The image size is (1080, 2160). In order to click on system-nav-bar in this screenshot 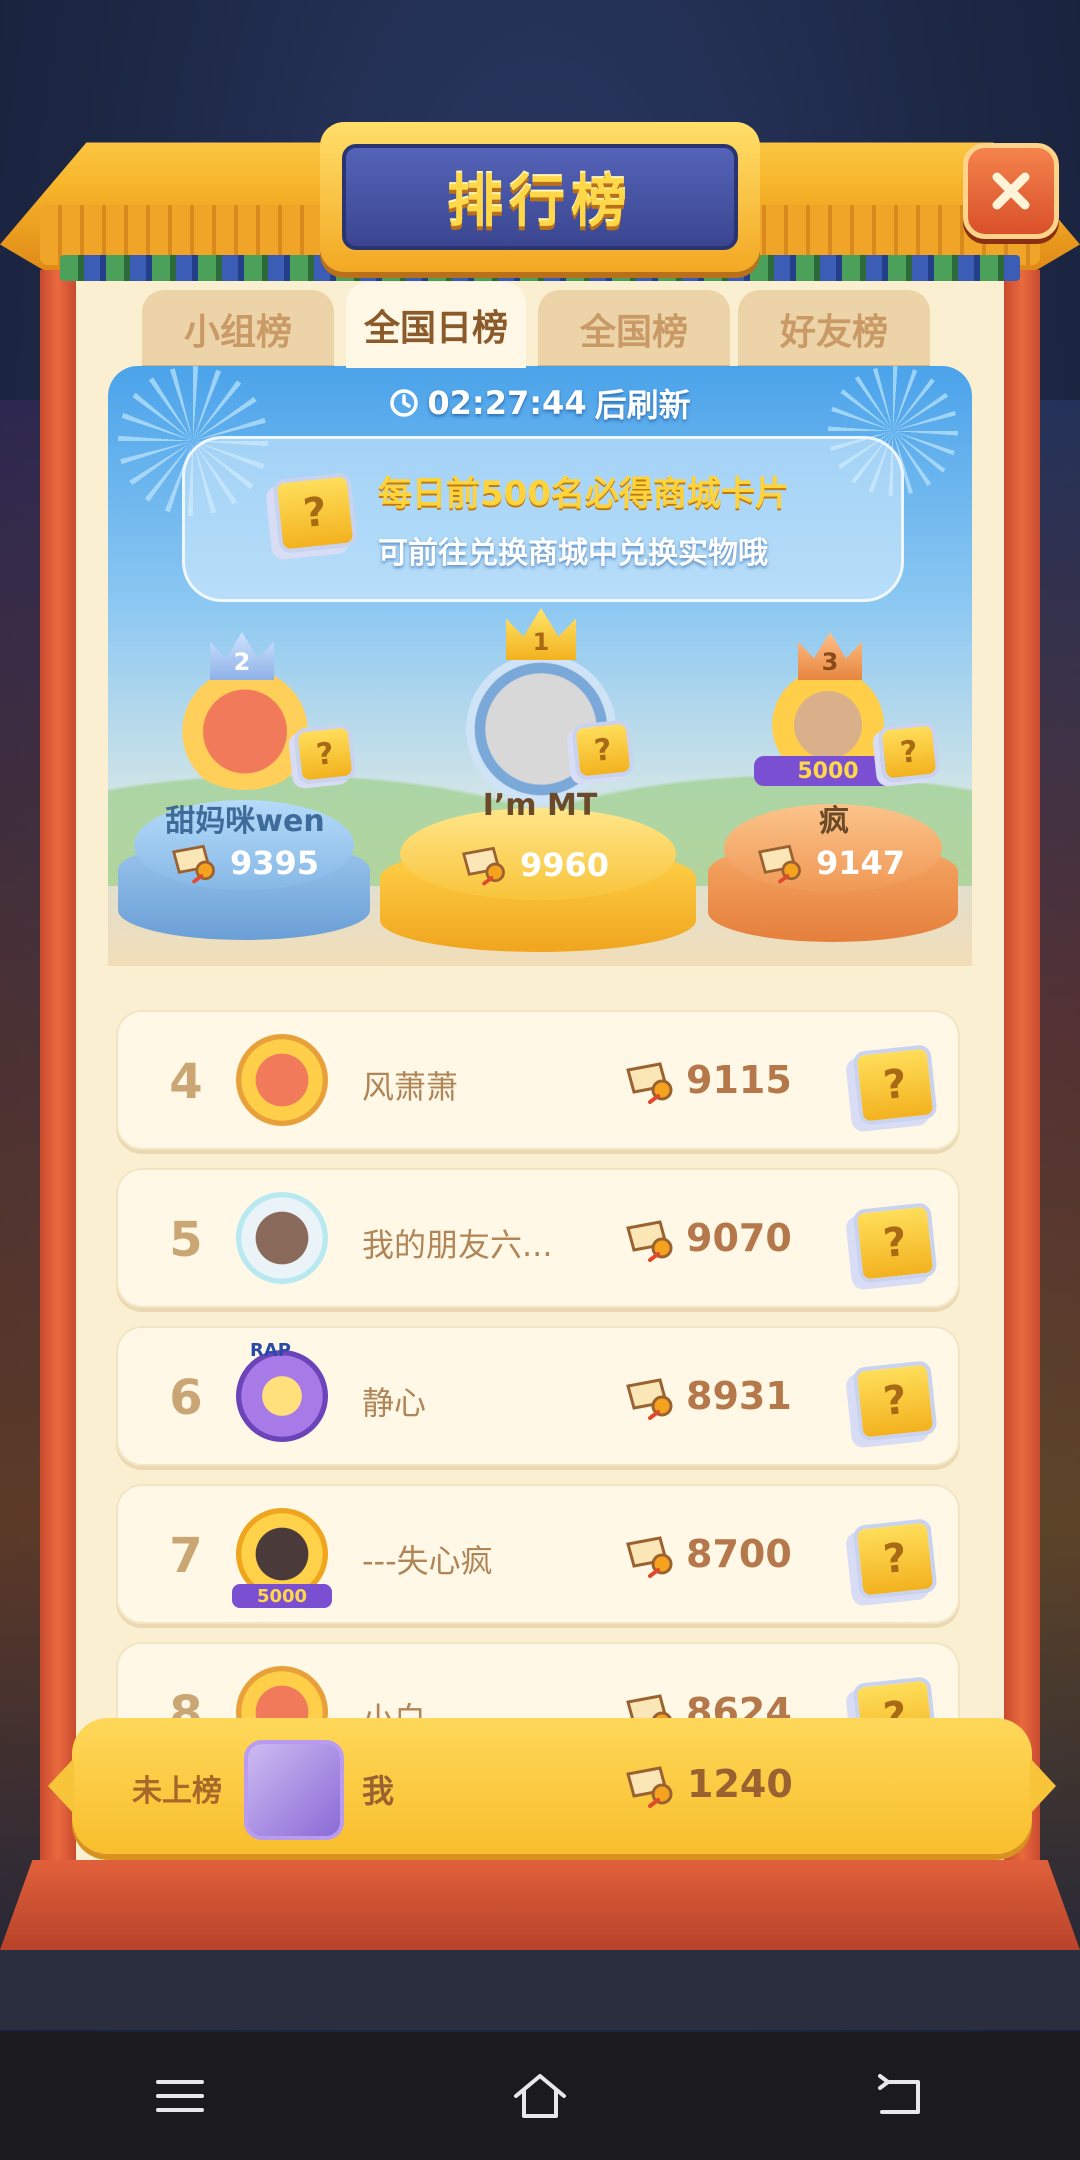, I will do `click(540, 2096)`.